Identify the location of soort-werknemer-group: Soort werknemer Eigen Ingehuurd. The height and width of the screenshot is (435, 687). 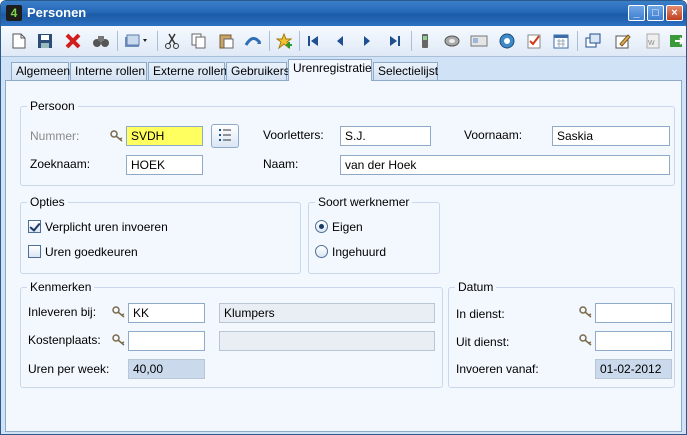
(374, 234).